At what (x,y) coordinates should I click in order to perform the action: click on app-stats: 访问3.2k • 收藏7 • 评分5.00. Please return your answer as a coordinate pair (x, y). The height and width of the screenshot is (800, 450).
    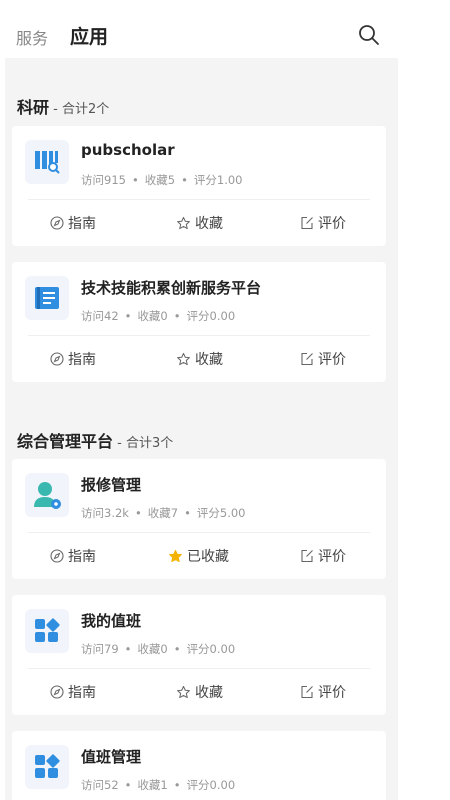
    Looking at the image, I should click on (163, 513).